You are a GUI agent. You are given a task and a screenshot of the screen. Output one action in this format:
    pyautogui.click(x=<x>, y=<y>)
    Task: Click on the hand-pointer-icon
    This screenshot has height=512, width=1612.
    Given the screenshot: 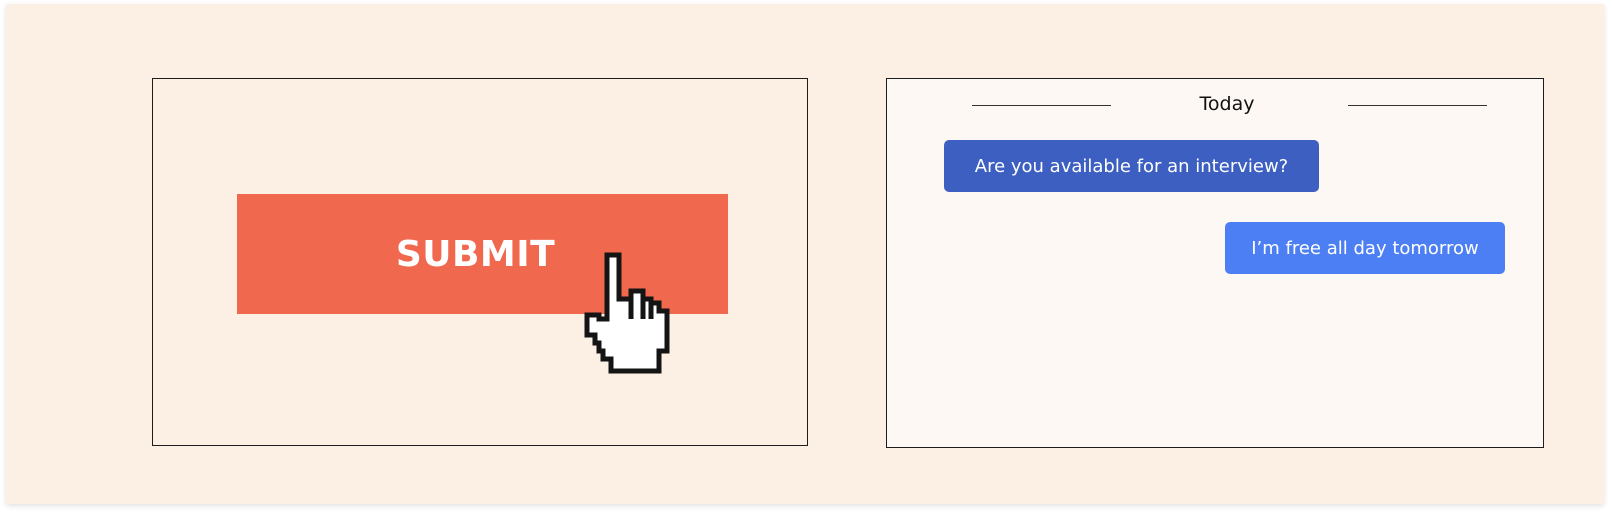 What is the action you would take?
    pyautogui.click(x=627, y=313)
    